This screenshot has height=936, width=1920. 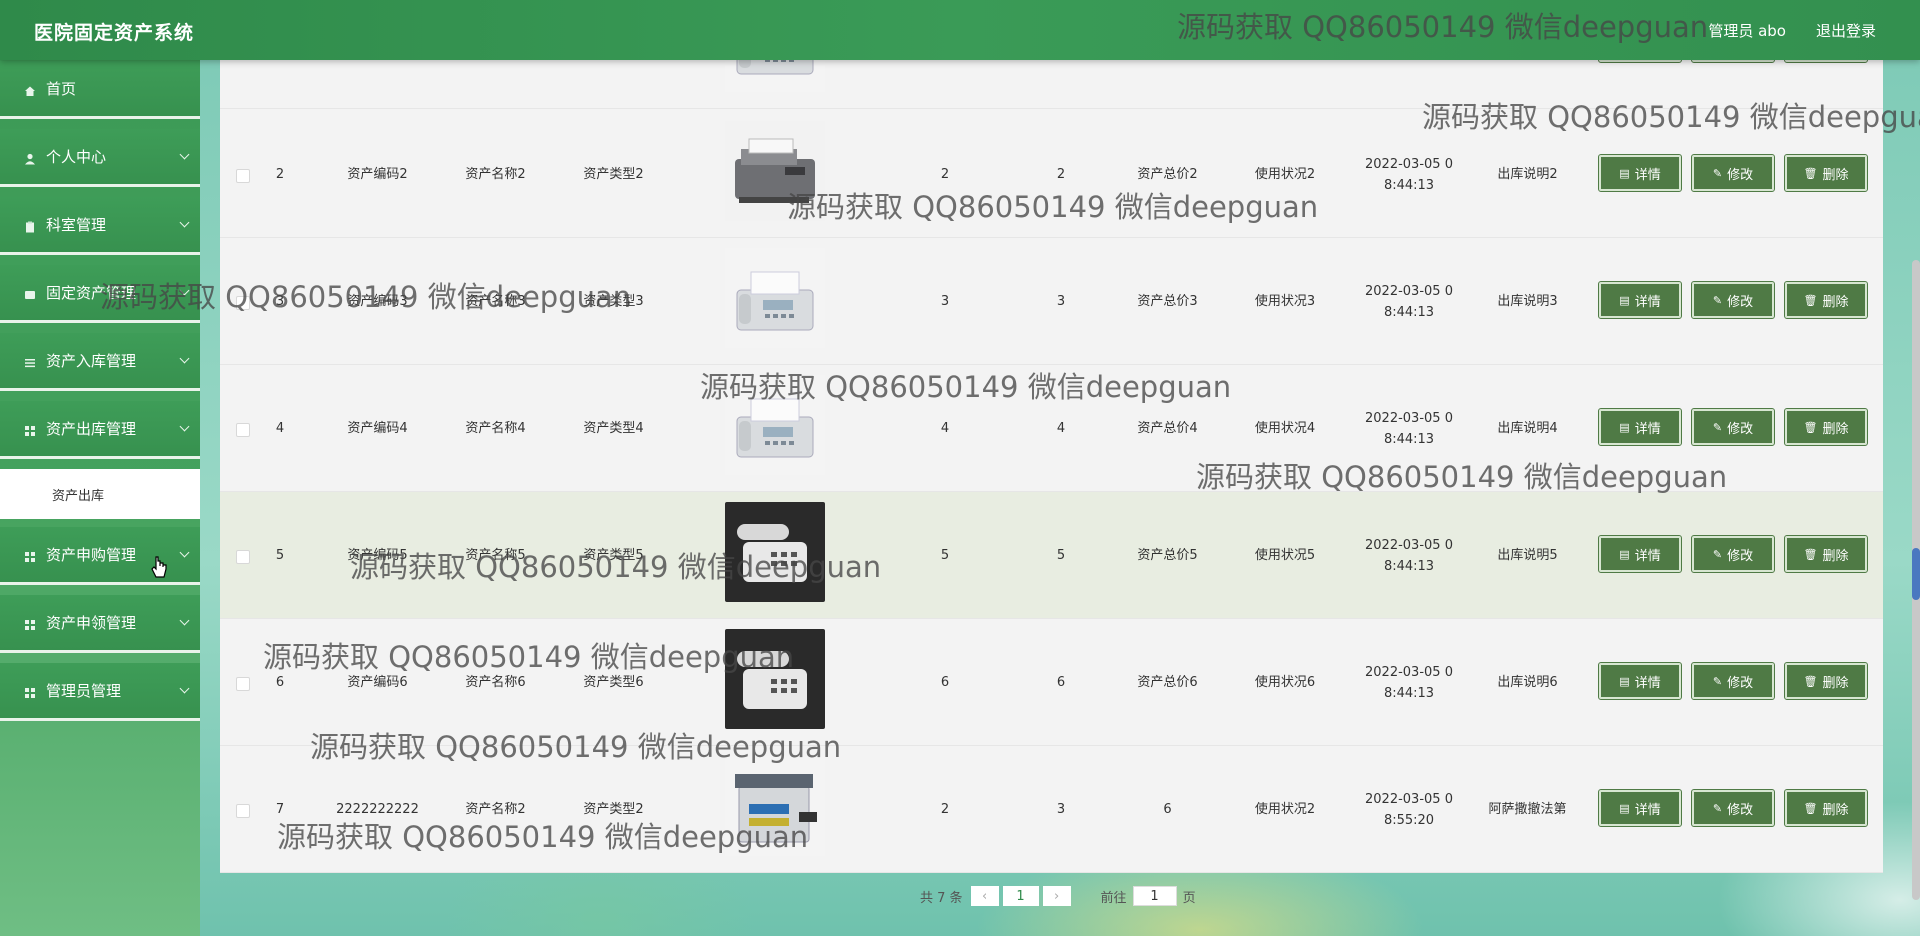 I want to click on sidebar-item-4: 资产入库管理, so click(x=100, y=362).